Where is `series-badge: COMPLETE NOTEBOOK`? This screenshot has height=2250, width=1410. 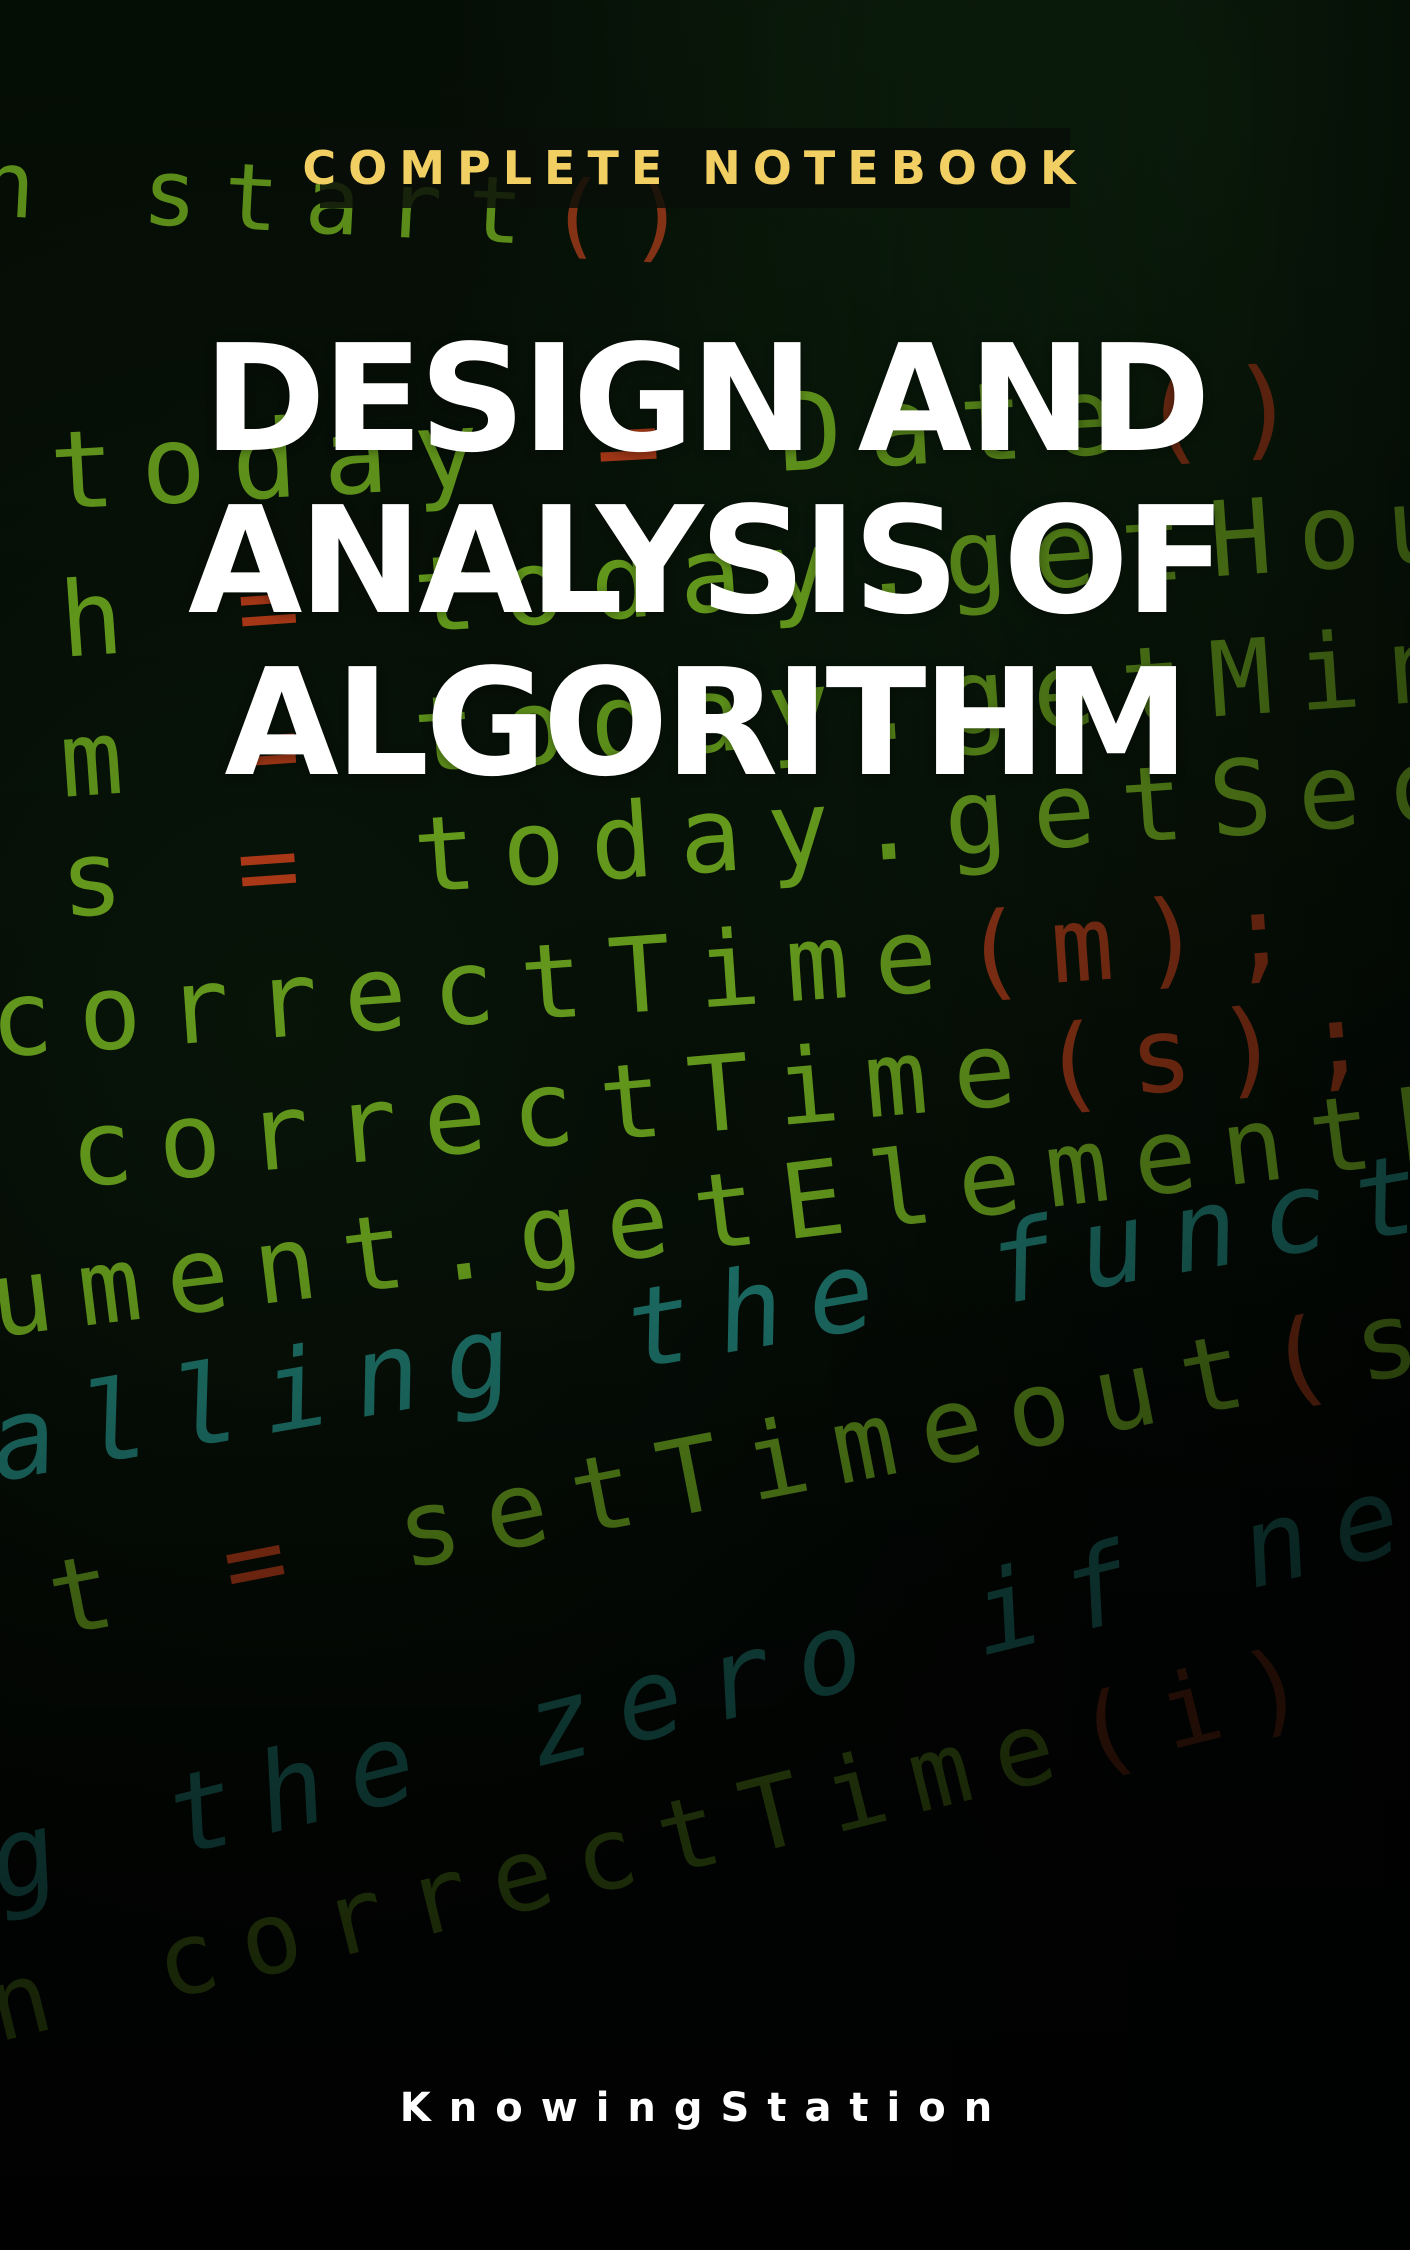 series-badge: COMPLETE NOTEBOOK is located at coordinates (689, 168).